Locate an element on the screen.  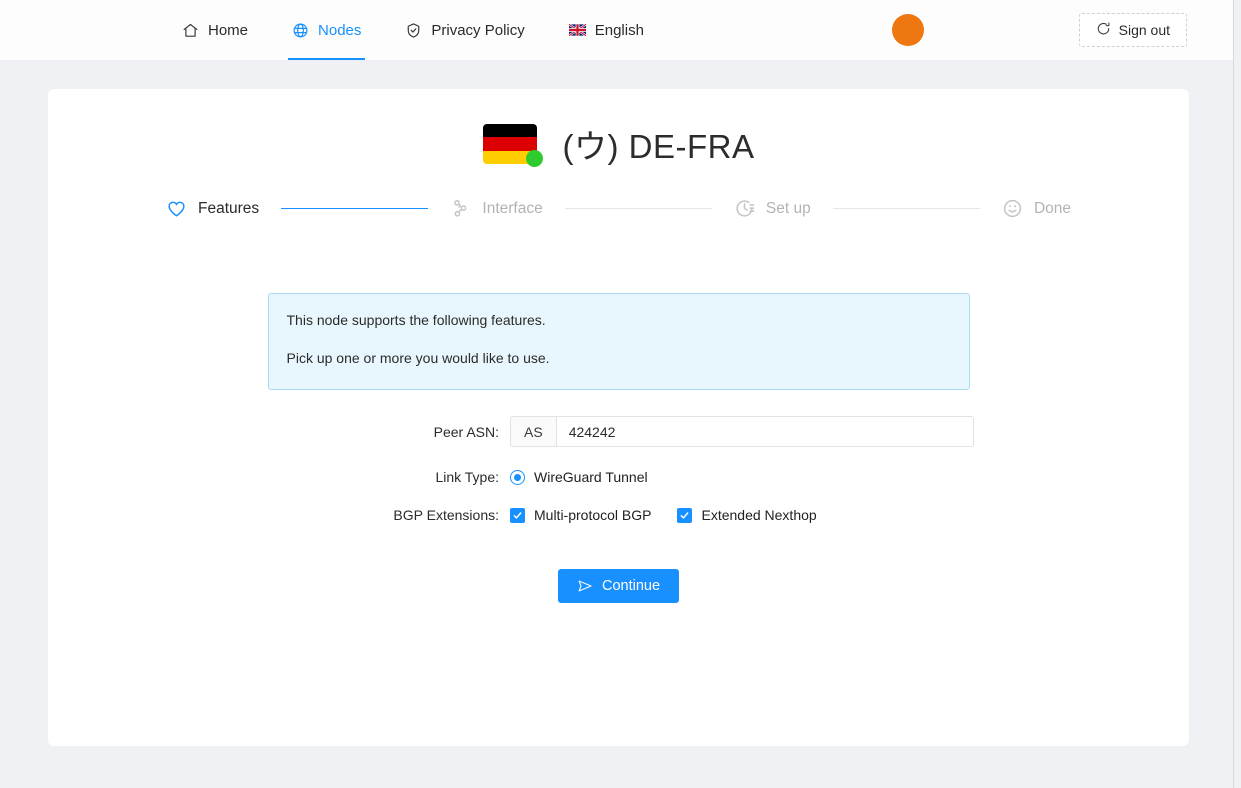
nav-item-home: Home is located at coordinates (215, 30).